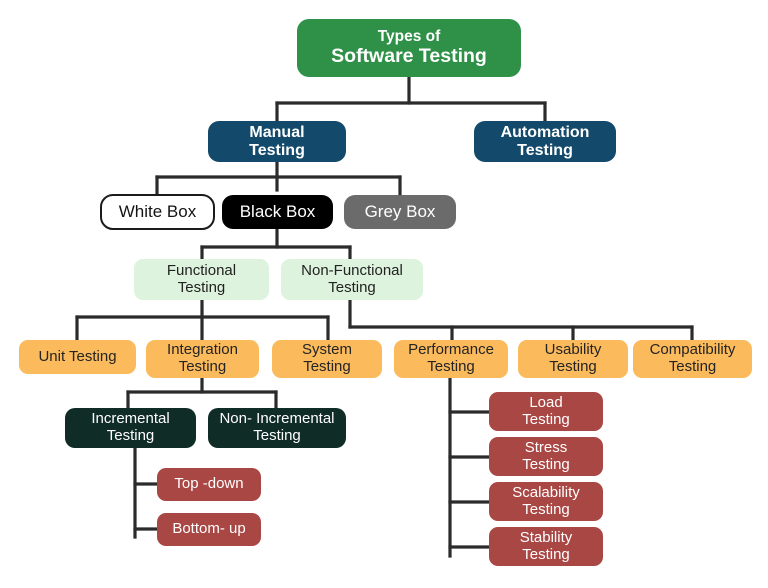  I want to click on node-functional-testing: Functional Testing, so click(201, 279).